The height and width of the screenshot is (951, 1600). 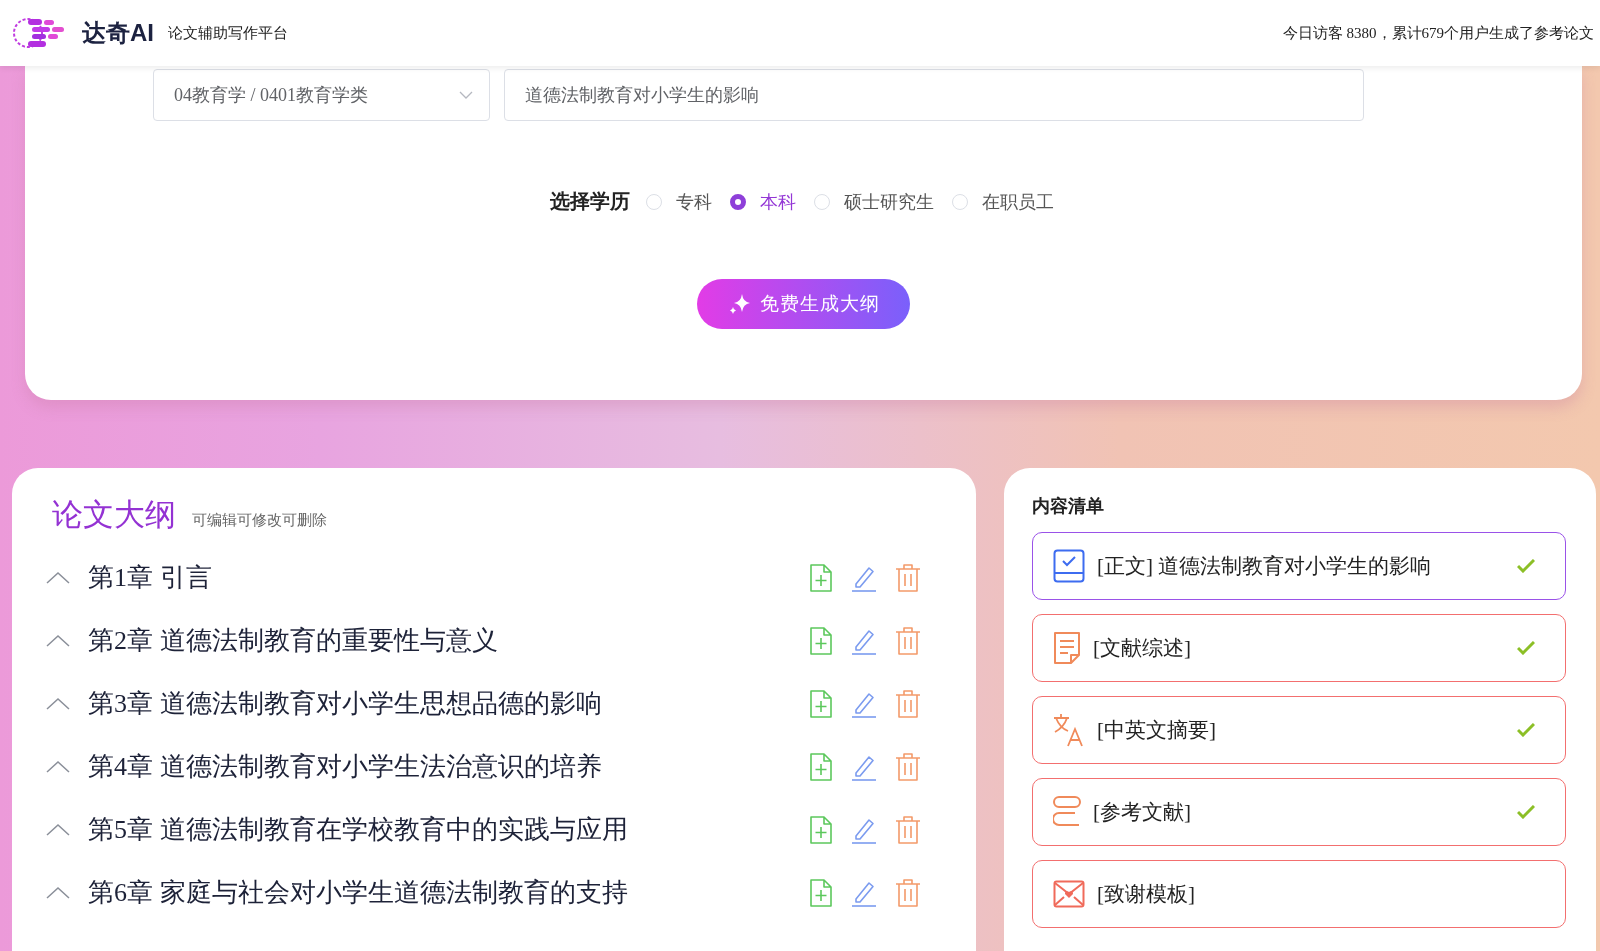 I want to click on content-item: [参考文献], so click(x=1299, y=812).